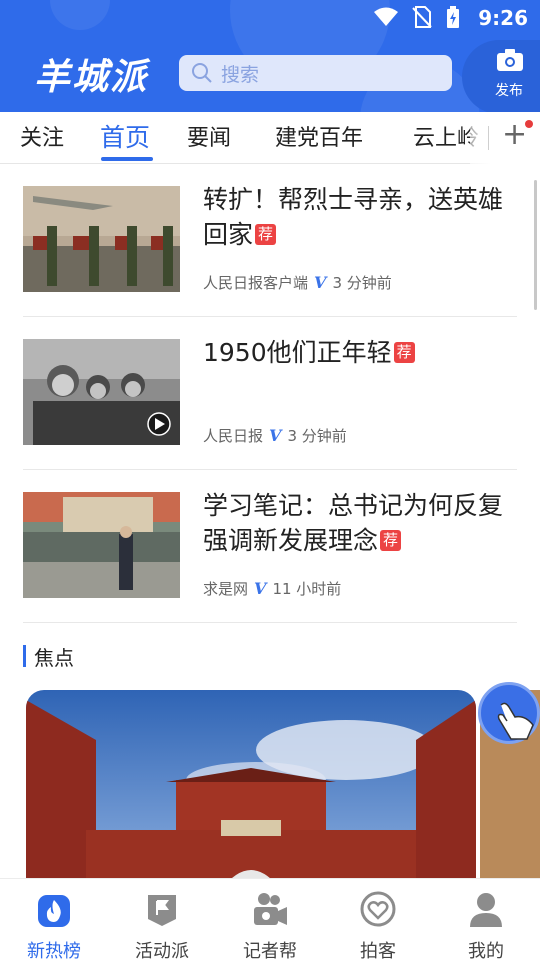 This screenshot has width=540, height=960. What do you see at coordinates (240, 74) in the screenshot?
I see `search-placeholder: 搜索` at bounding box center [240, 74].